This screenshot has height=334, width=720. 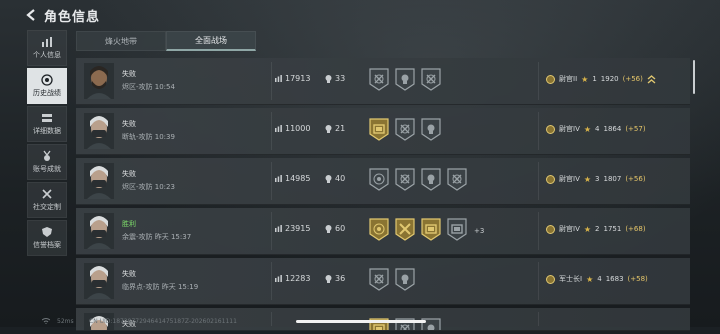 I want to click on sidebar-item-label: 历史战绩, so click(x=47, y=93).